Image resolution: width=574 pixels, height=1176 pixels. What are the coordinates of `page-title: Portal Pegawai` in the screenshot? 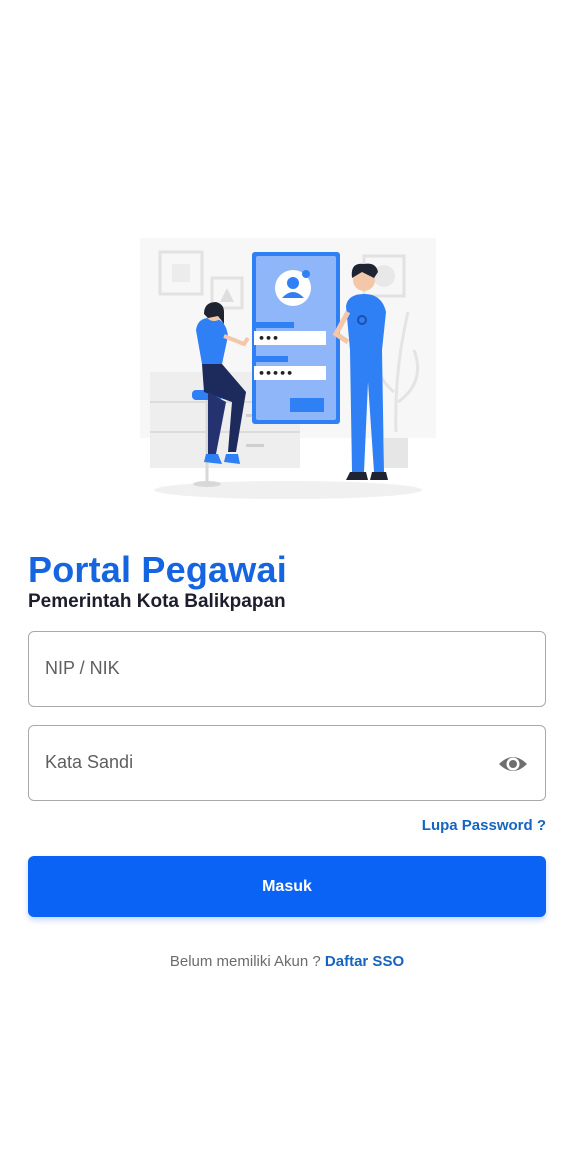 It's located at (157, 569).